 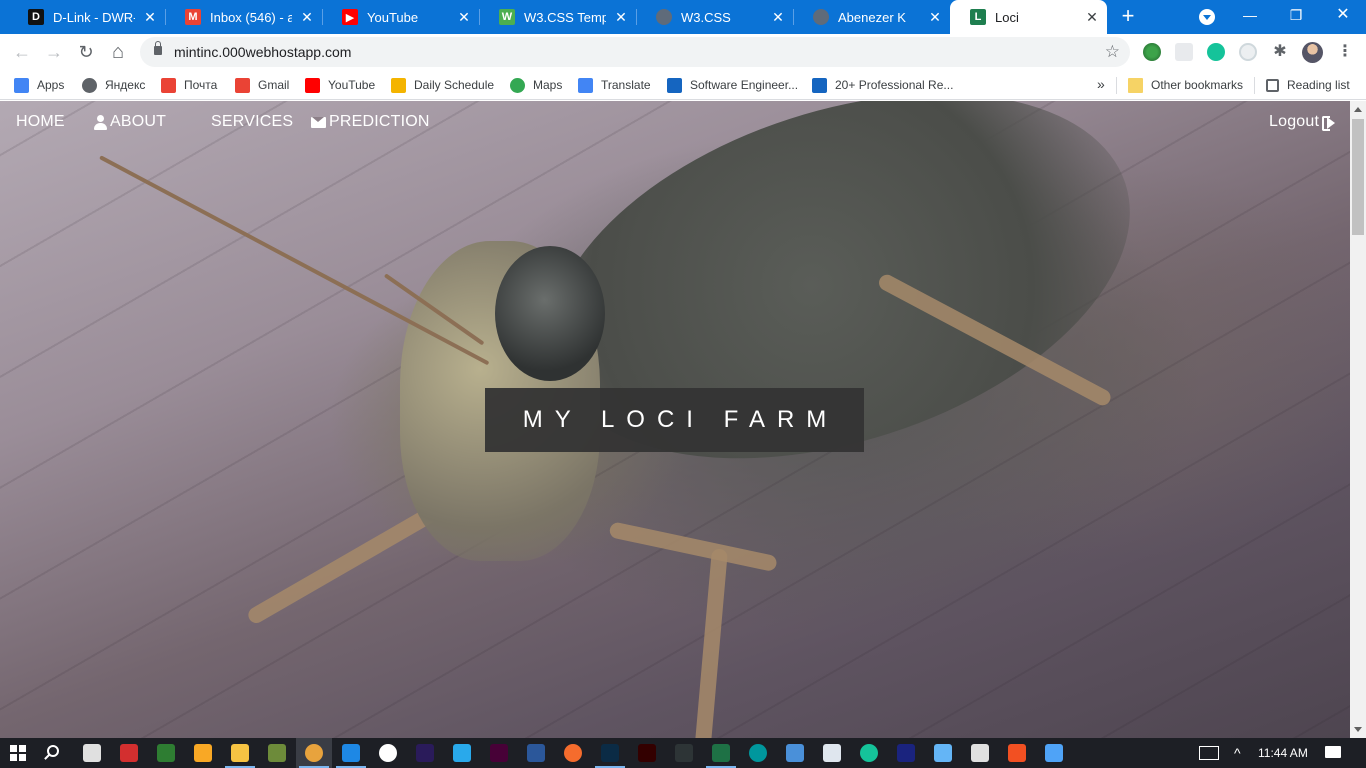 What do you see at coordinates (243, 122) in the screenshot?
I see `nav-services-link: SERVICES` at bounding box center [243, 122].